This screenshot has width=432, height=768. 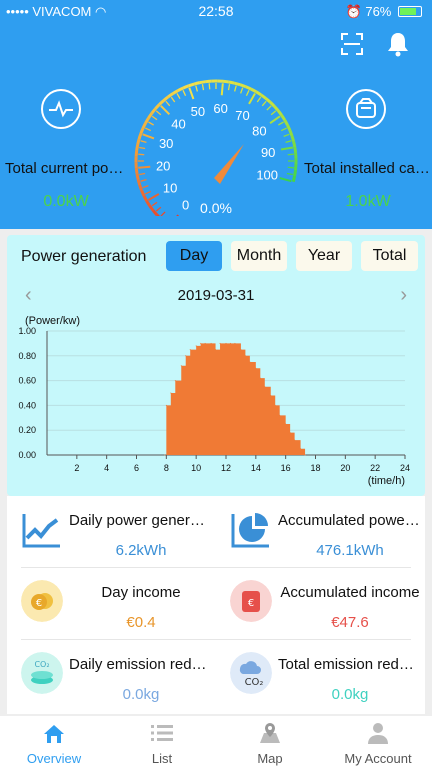 What do you see at coordinates (352, 44) in the screenshot?
I see `scan-icon` at bounding box center [352, 44].